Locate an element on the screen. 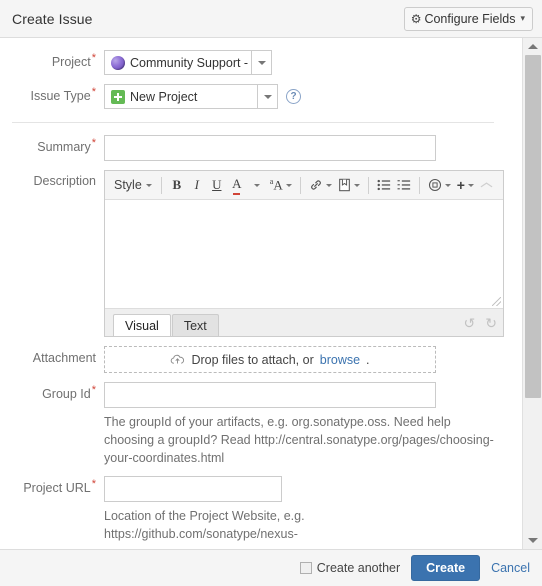  resize-handle-icon is located at coordinates (496, 301).